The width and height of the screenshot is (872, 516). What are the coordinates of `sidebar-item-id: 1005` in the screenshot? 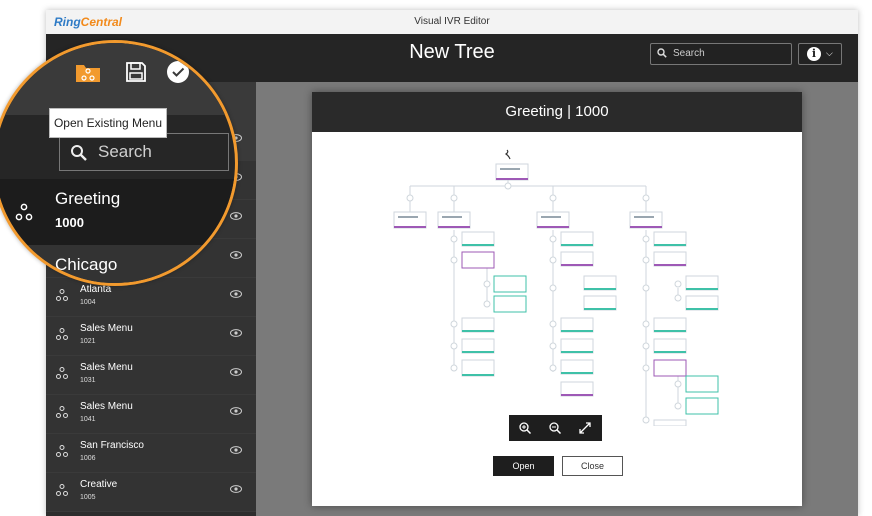 It's located at (88, 497).